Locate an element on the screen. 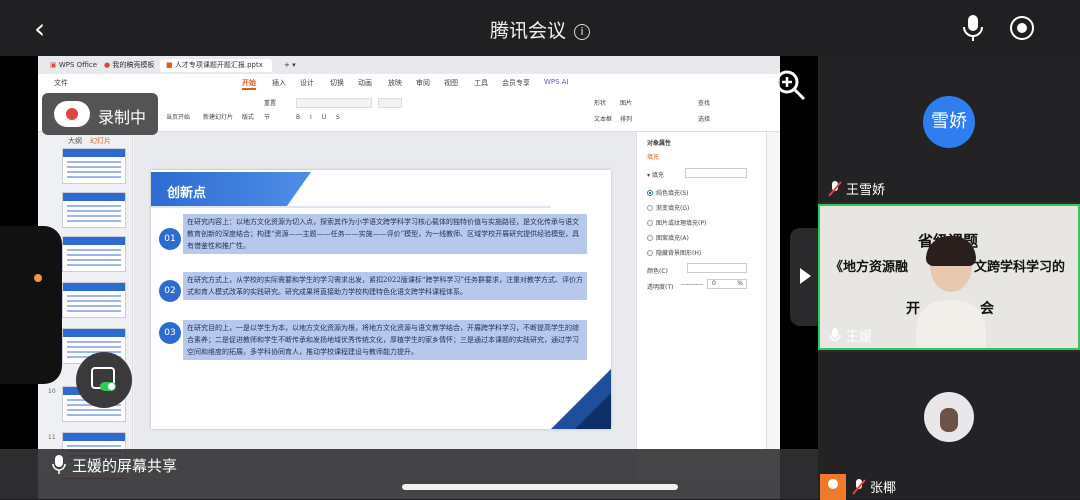 This screenshot has height=500, width=1080. fill-dropdown is located at coordinates (716, 173).